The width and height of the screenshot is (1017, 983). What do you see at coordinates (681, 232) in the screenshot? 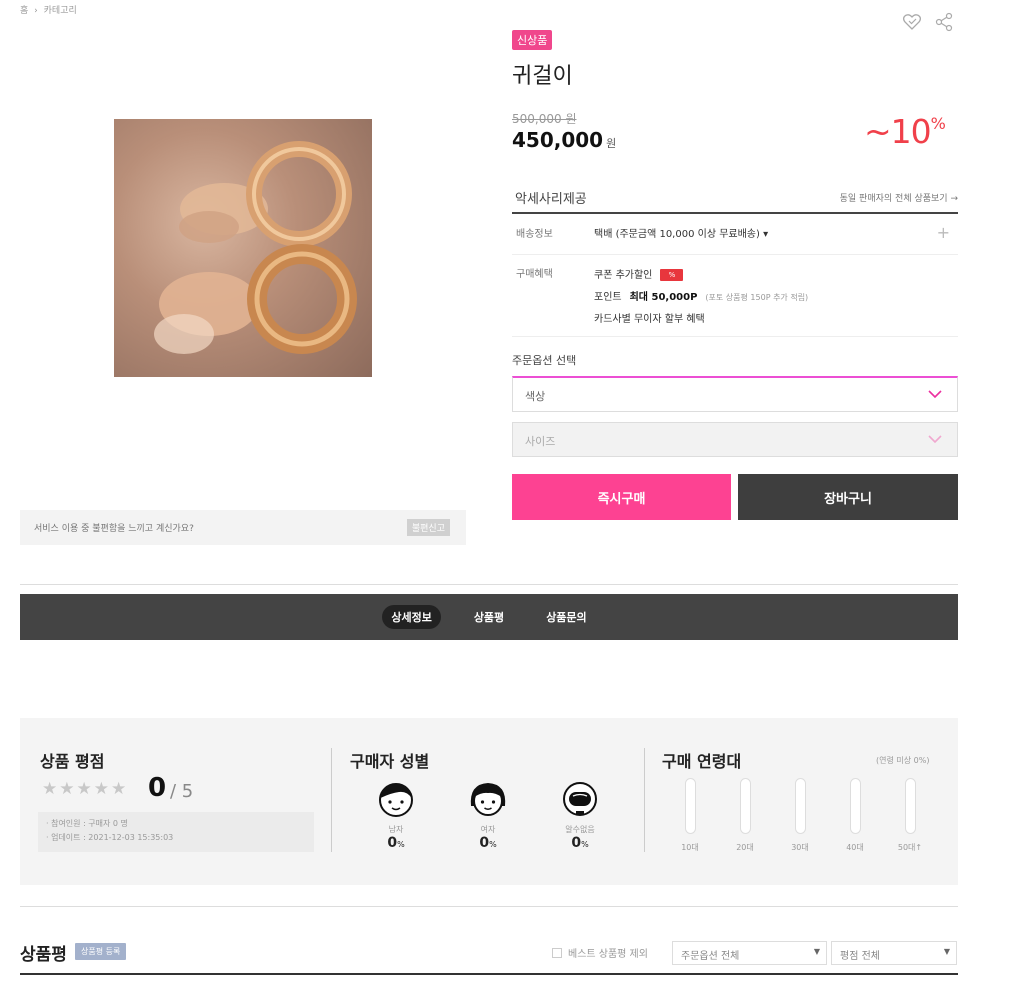
I see `shipping-value: 택배 (주문금액 10,000 이상 무료배송) ▾` at bounding box center [681, 232].